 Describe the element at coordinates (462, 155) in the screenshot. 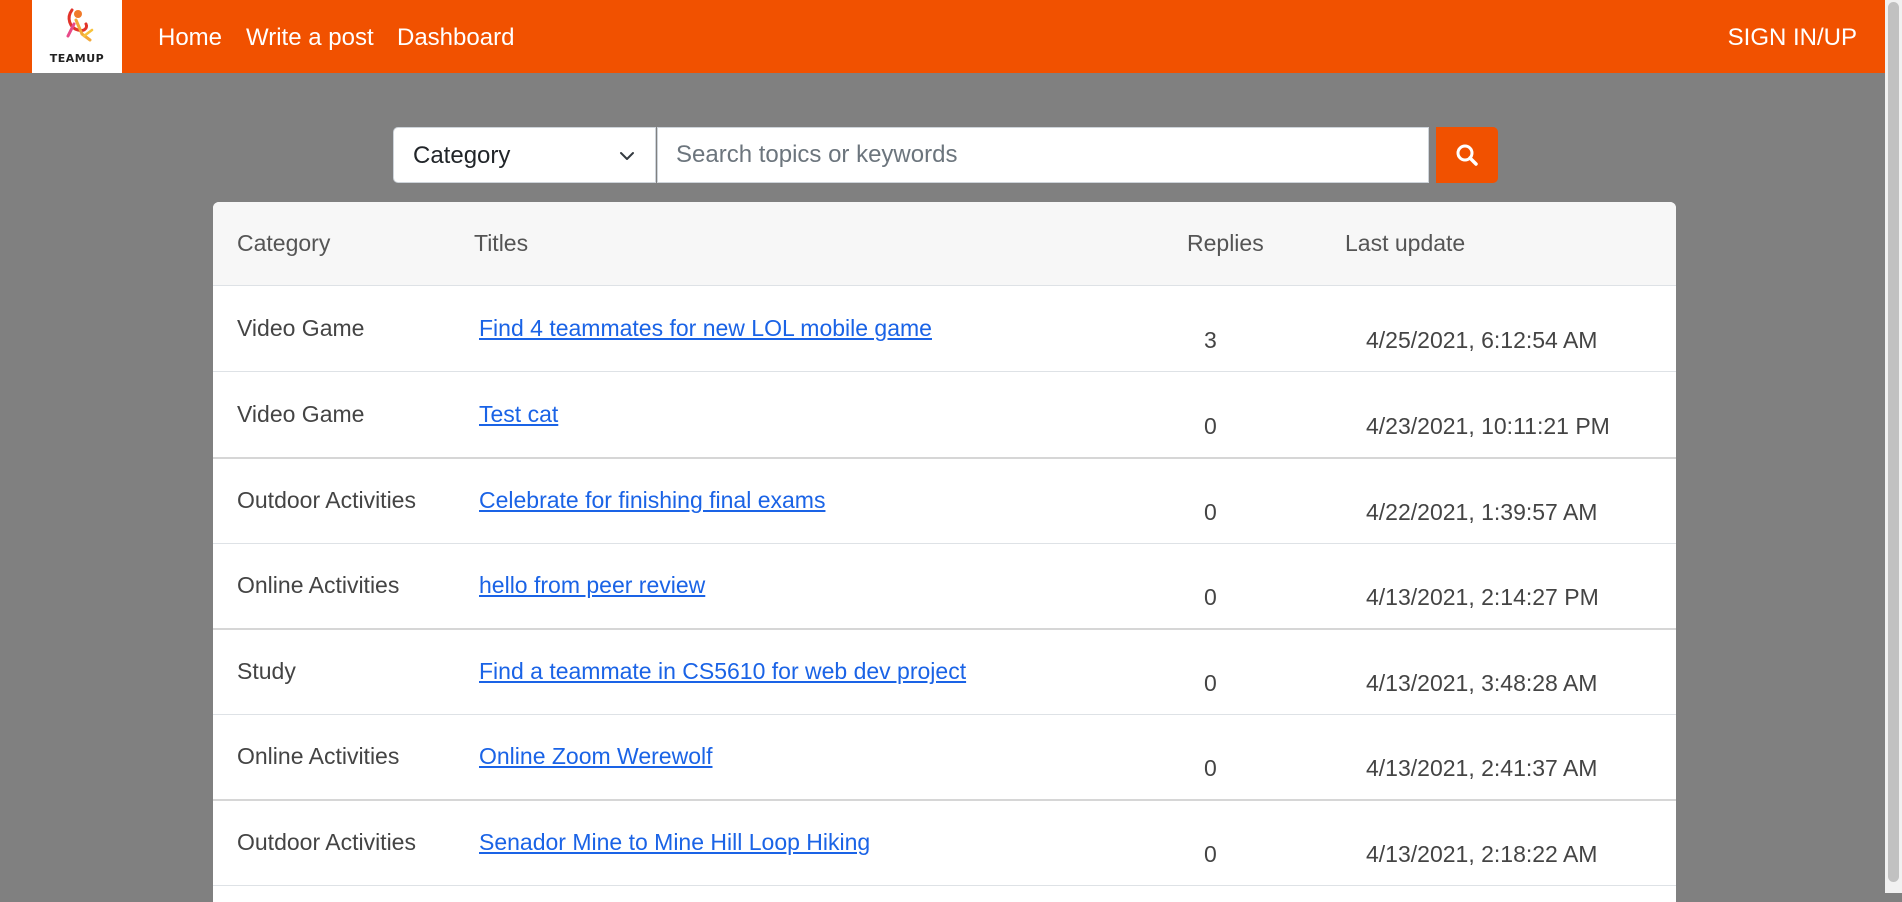

I see `category-select-value: Category` at that location.